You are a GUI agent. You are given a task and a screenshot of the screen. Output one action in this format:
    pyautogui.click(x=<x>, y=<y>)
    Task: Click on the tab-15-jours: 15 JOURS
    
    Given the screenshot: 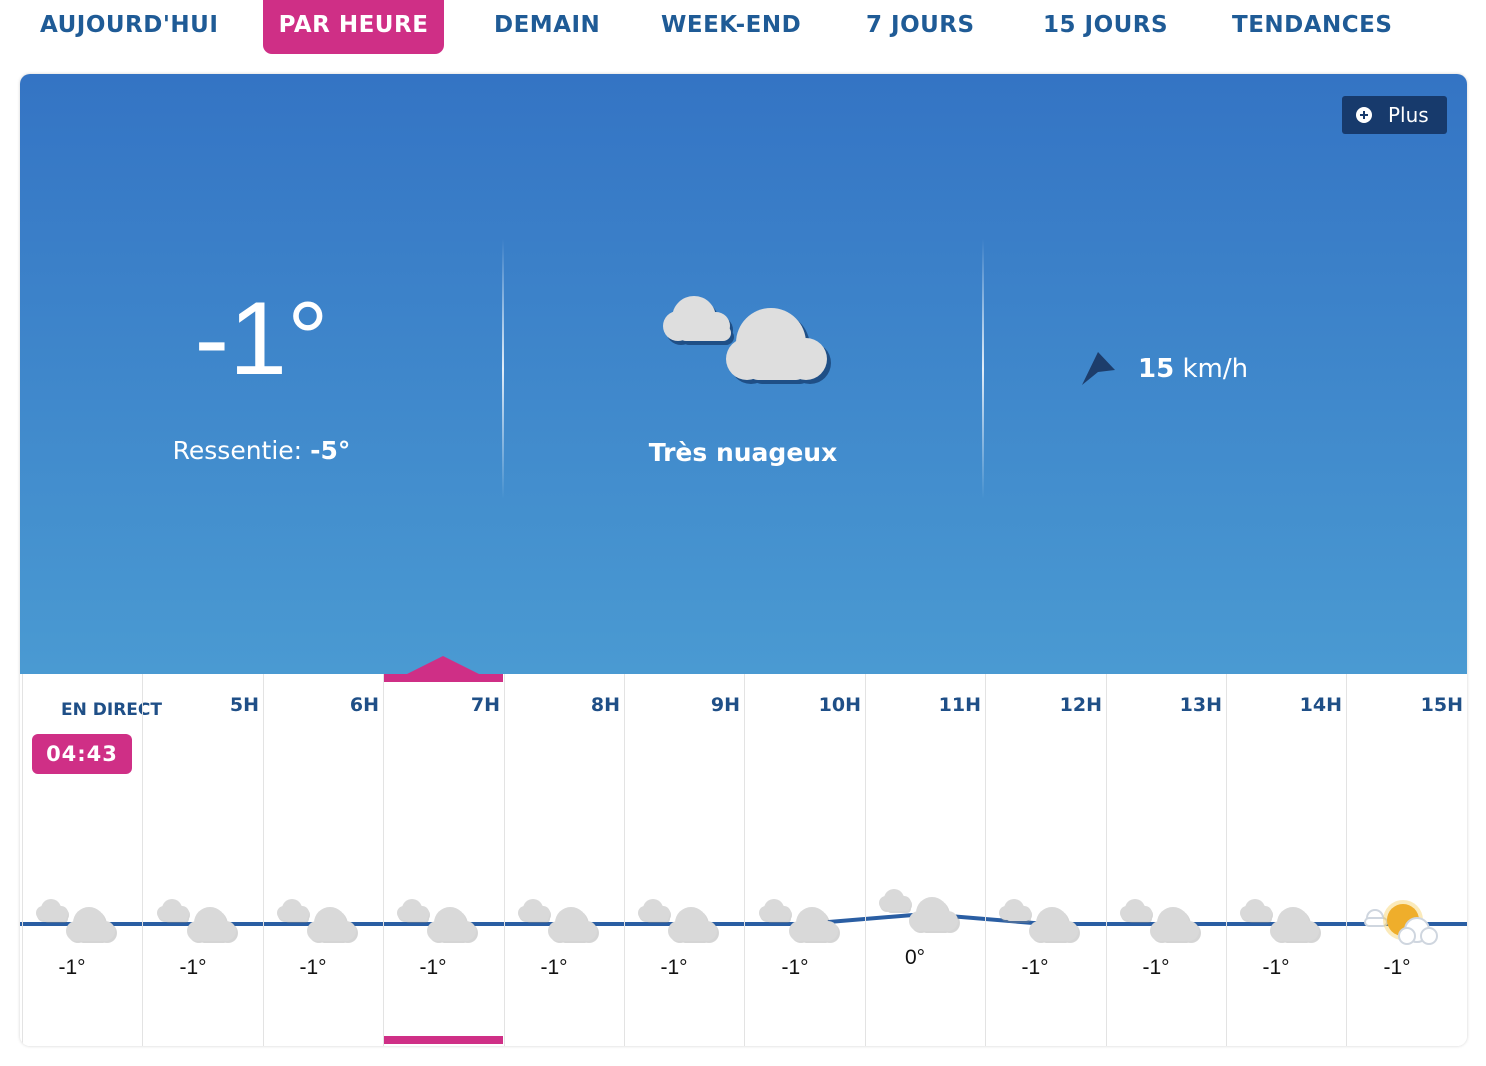 What is the action you would take?
    pyautogui.click(x=1105, y=27)
    